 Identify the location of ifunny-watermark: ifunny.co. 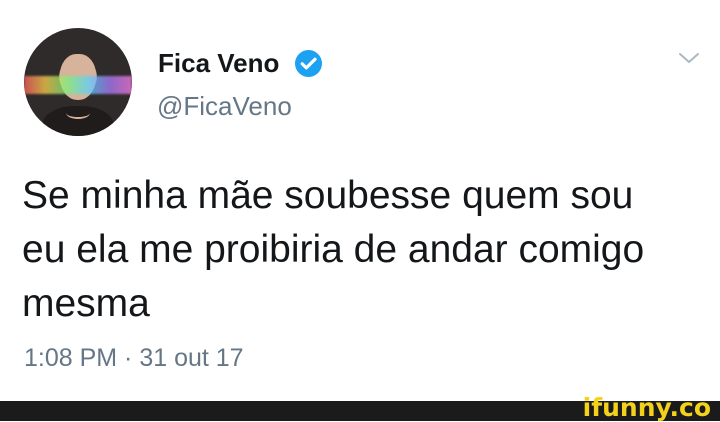
(646, 407).